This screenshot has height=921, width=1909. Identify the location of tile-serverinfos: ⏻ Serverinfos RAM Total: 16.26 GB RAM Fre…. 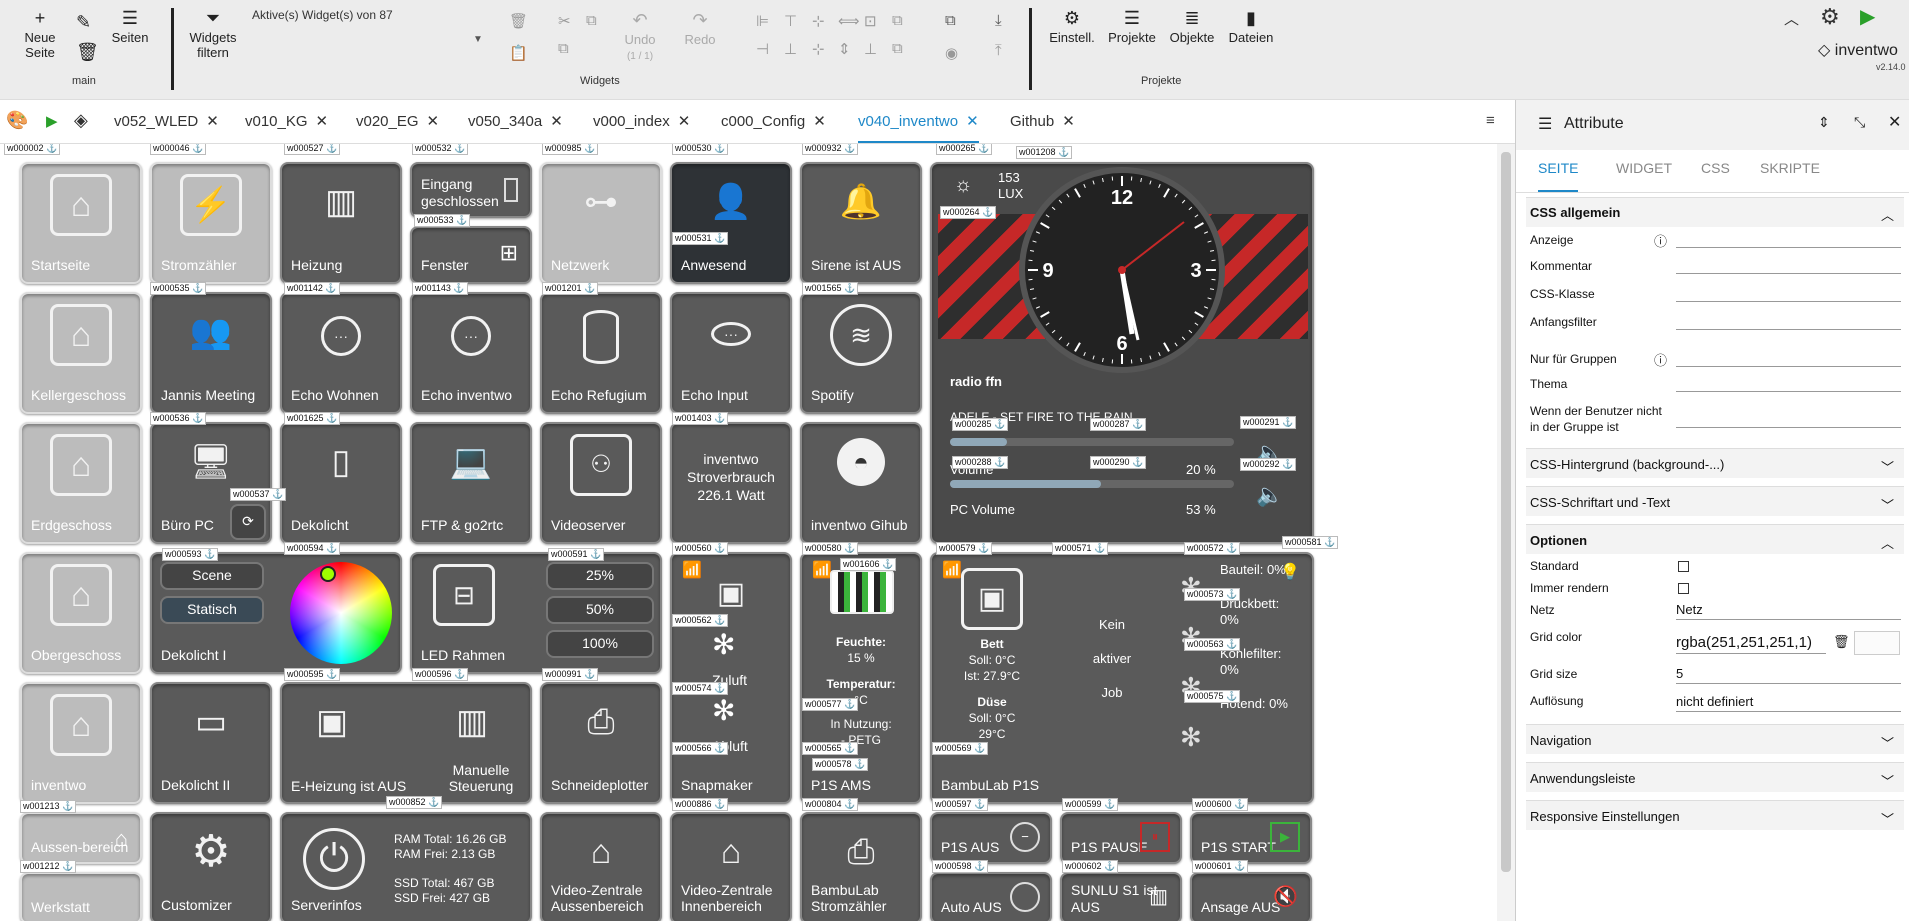
(406, 866).